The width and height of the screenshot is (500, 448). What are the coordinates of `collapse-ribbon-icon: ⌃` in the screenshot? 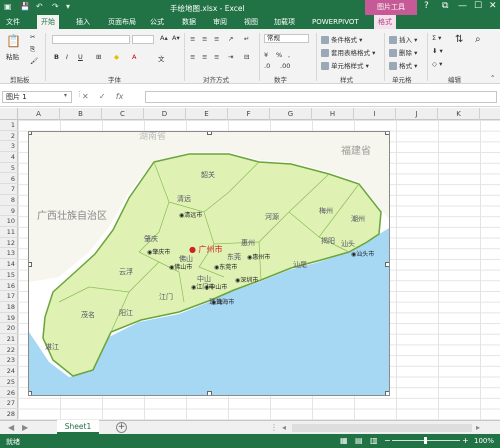 It's located at (492, 78).